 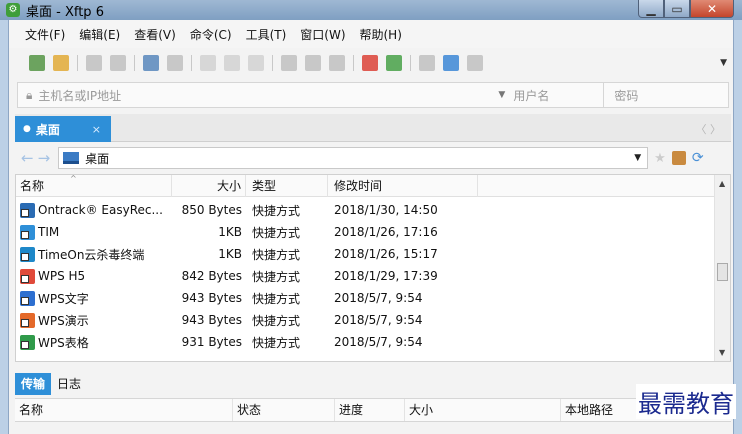 What do you see at coordinates (266, 34) in the screenshot?
I see `menu-tools: 工具(T)` at bounding box center [266, 34].